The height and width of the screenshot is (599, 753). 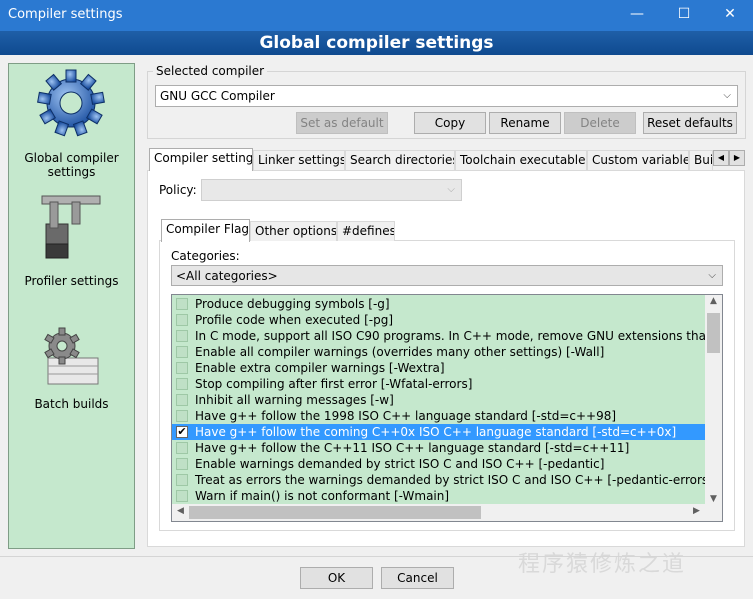 I want to click on title-bar: Compiler settings — ☐ ✕, so click(x=376, y=15).